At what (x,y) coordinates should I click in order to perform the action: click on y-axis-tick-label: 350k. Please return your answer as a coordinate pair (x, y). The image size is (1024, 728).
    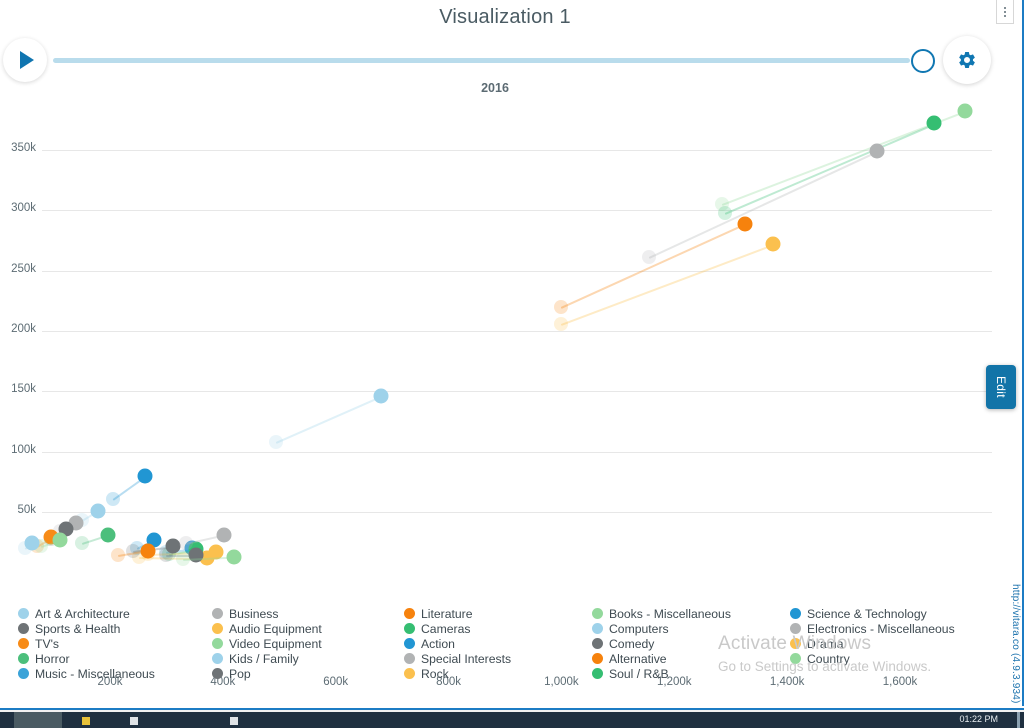
    Looking at the image, I should click on (23, 148).